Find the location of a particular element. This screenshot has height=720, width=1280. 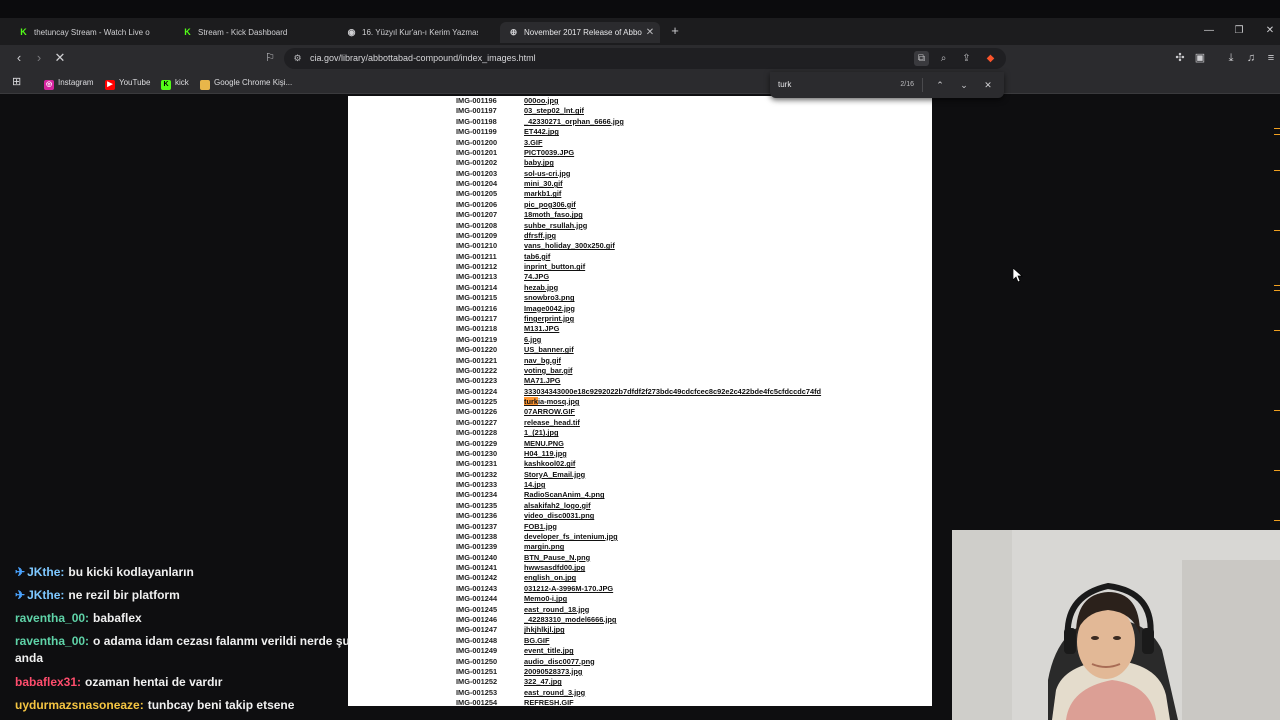

image-file-link: 74.JPG is located at coordinates (536, 277).